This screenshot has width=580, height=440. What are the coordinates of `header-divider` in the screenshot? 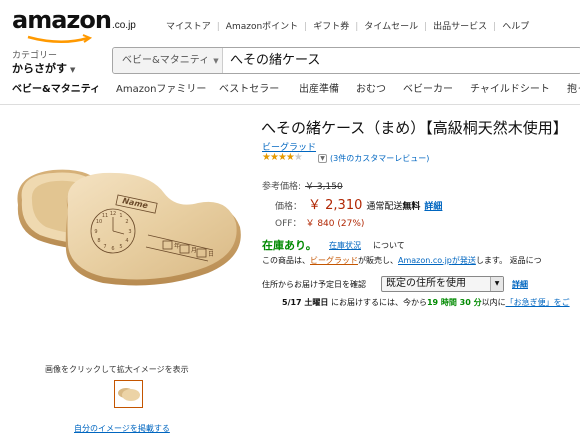 It's located at (290, 104).